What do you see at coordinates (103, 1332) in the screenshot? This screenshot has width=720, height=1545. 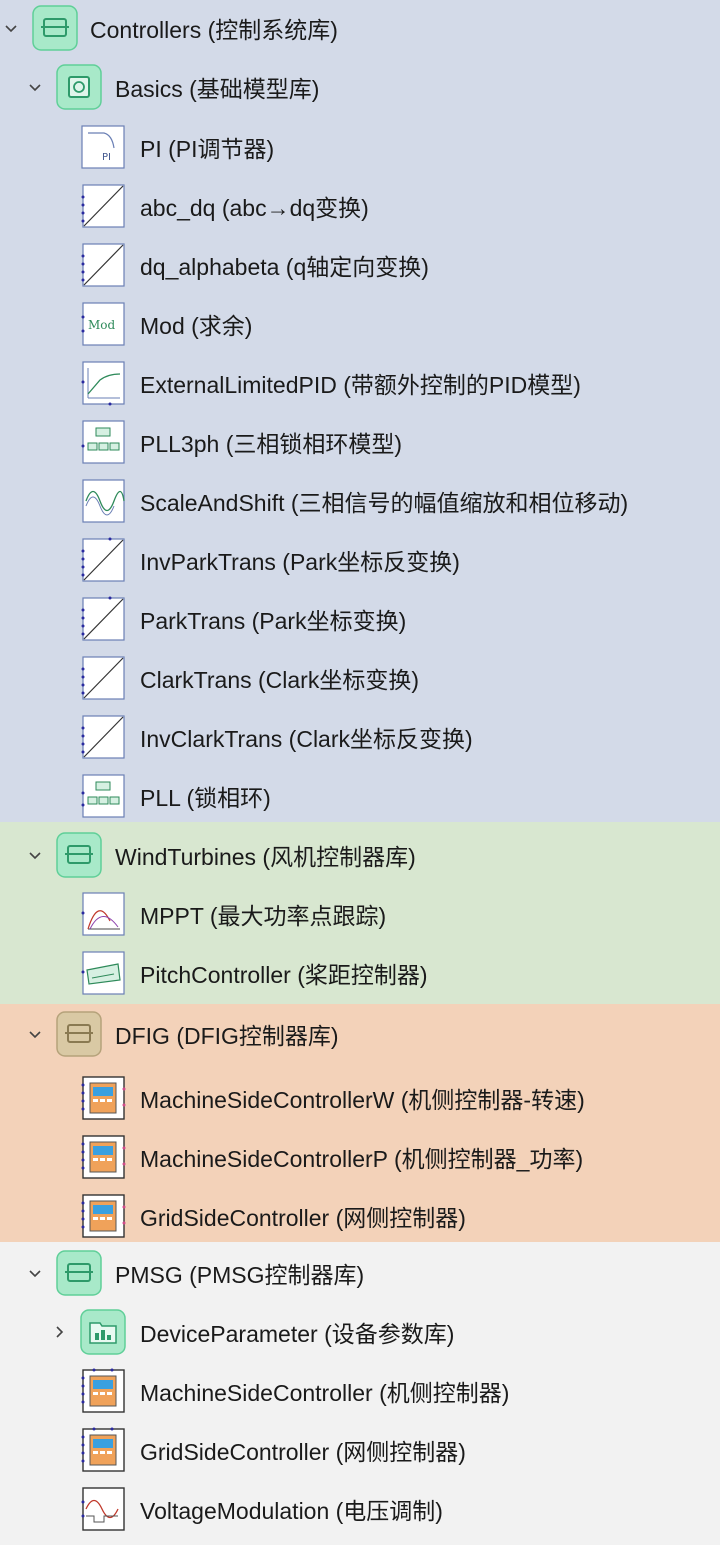 I see `parameter-record-icon` at bounding box center [103, 1332].